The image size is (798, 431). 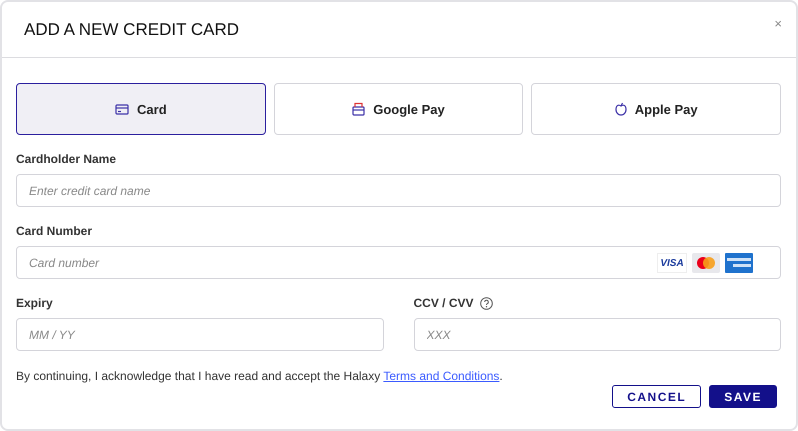 I want to click on input-field: XXX, so click(x=597, y=334).